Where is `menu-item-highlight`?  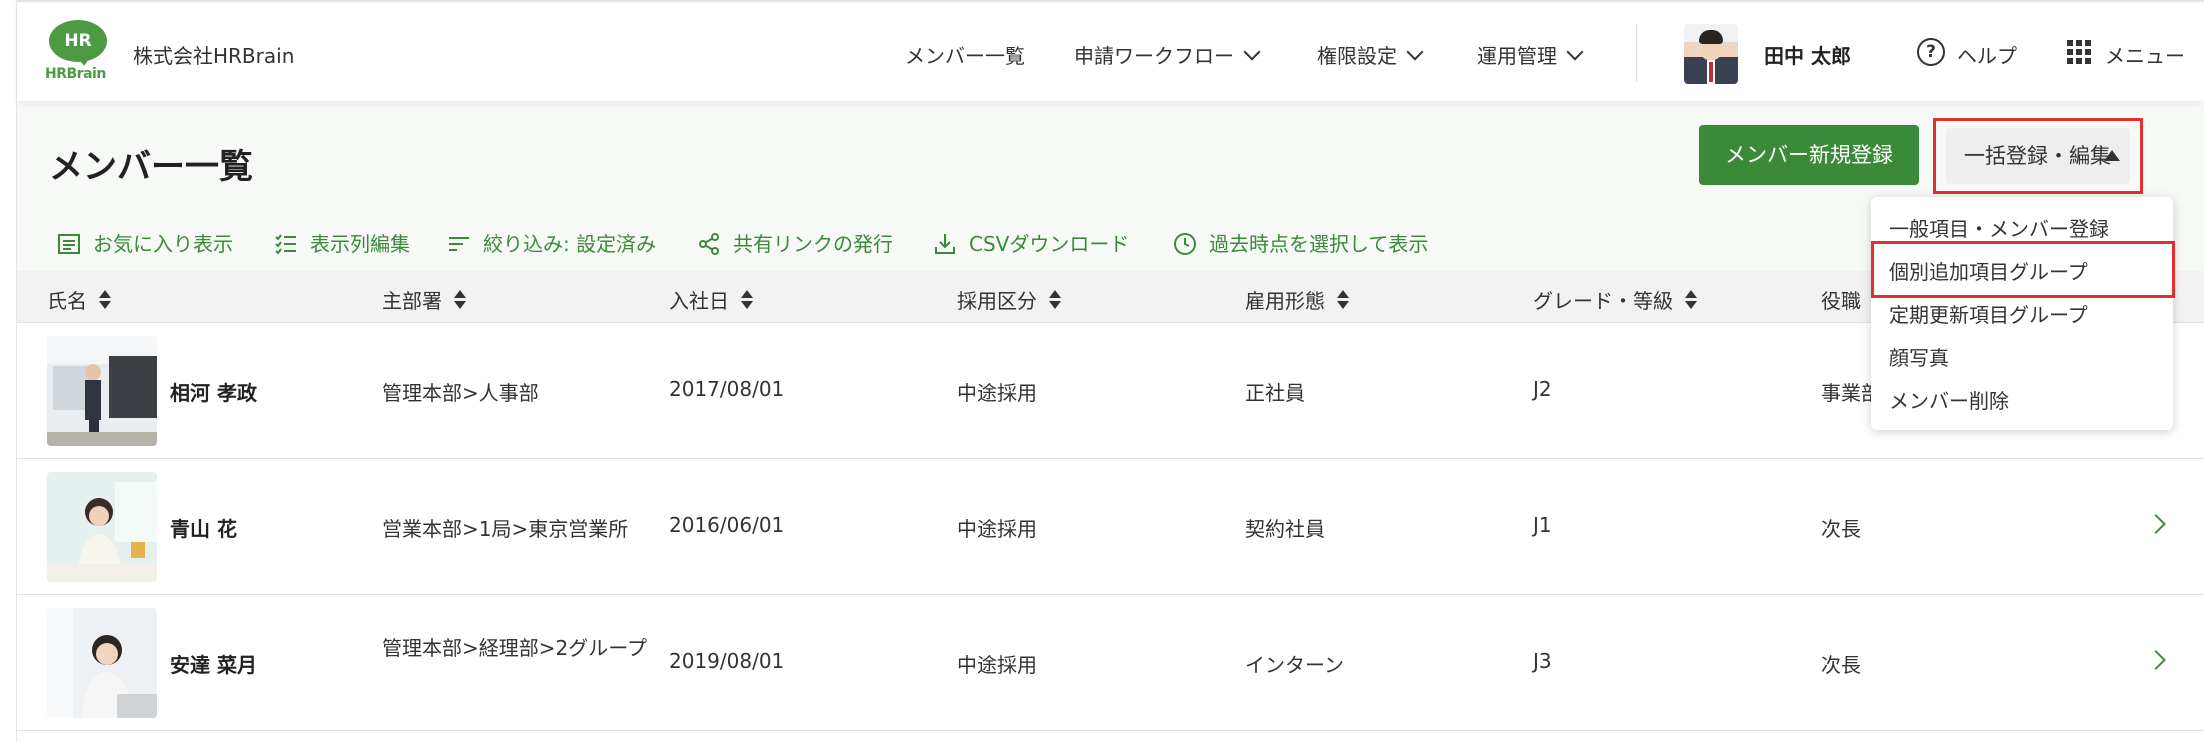 menu-item-highlight is located at coordinates (2023, 269).